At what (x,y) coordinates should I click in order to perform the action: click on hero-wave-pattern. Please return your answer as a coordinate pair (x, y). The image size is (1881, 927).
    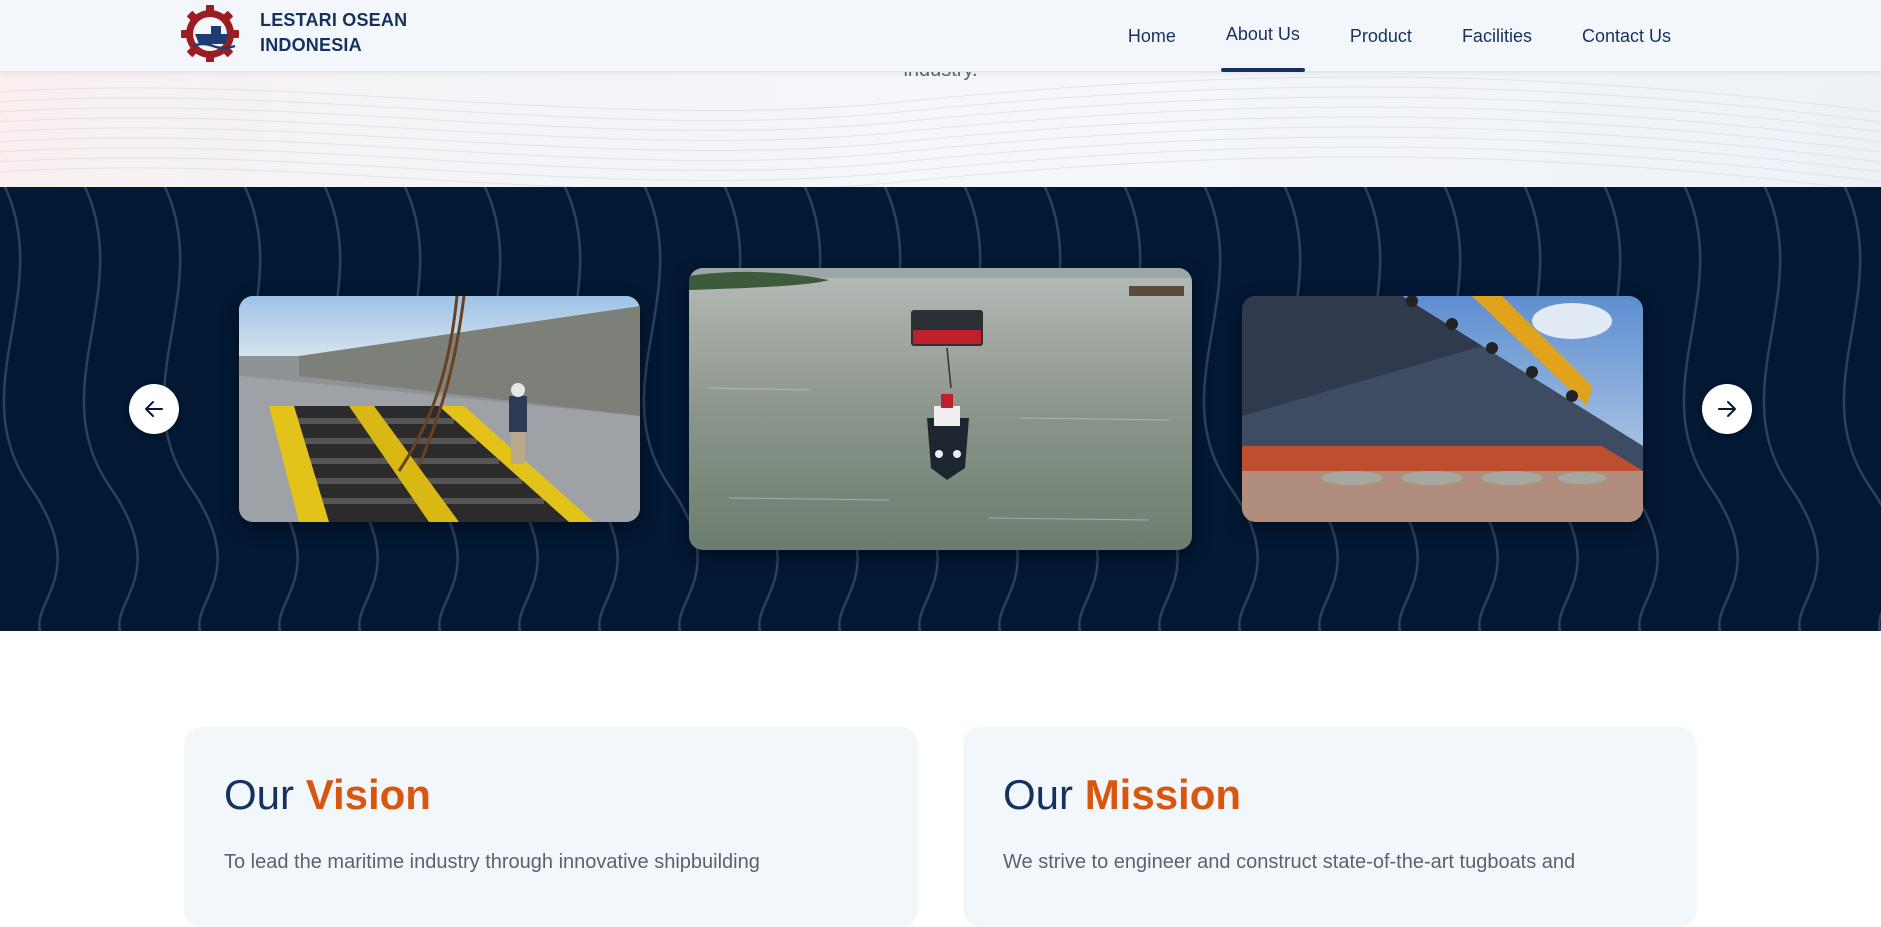
    Looking at the image, I should click on (940, 131).